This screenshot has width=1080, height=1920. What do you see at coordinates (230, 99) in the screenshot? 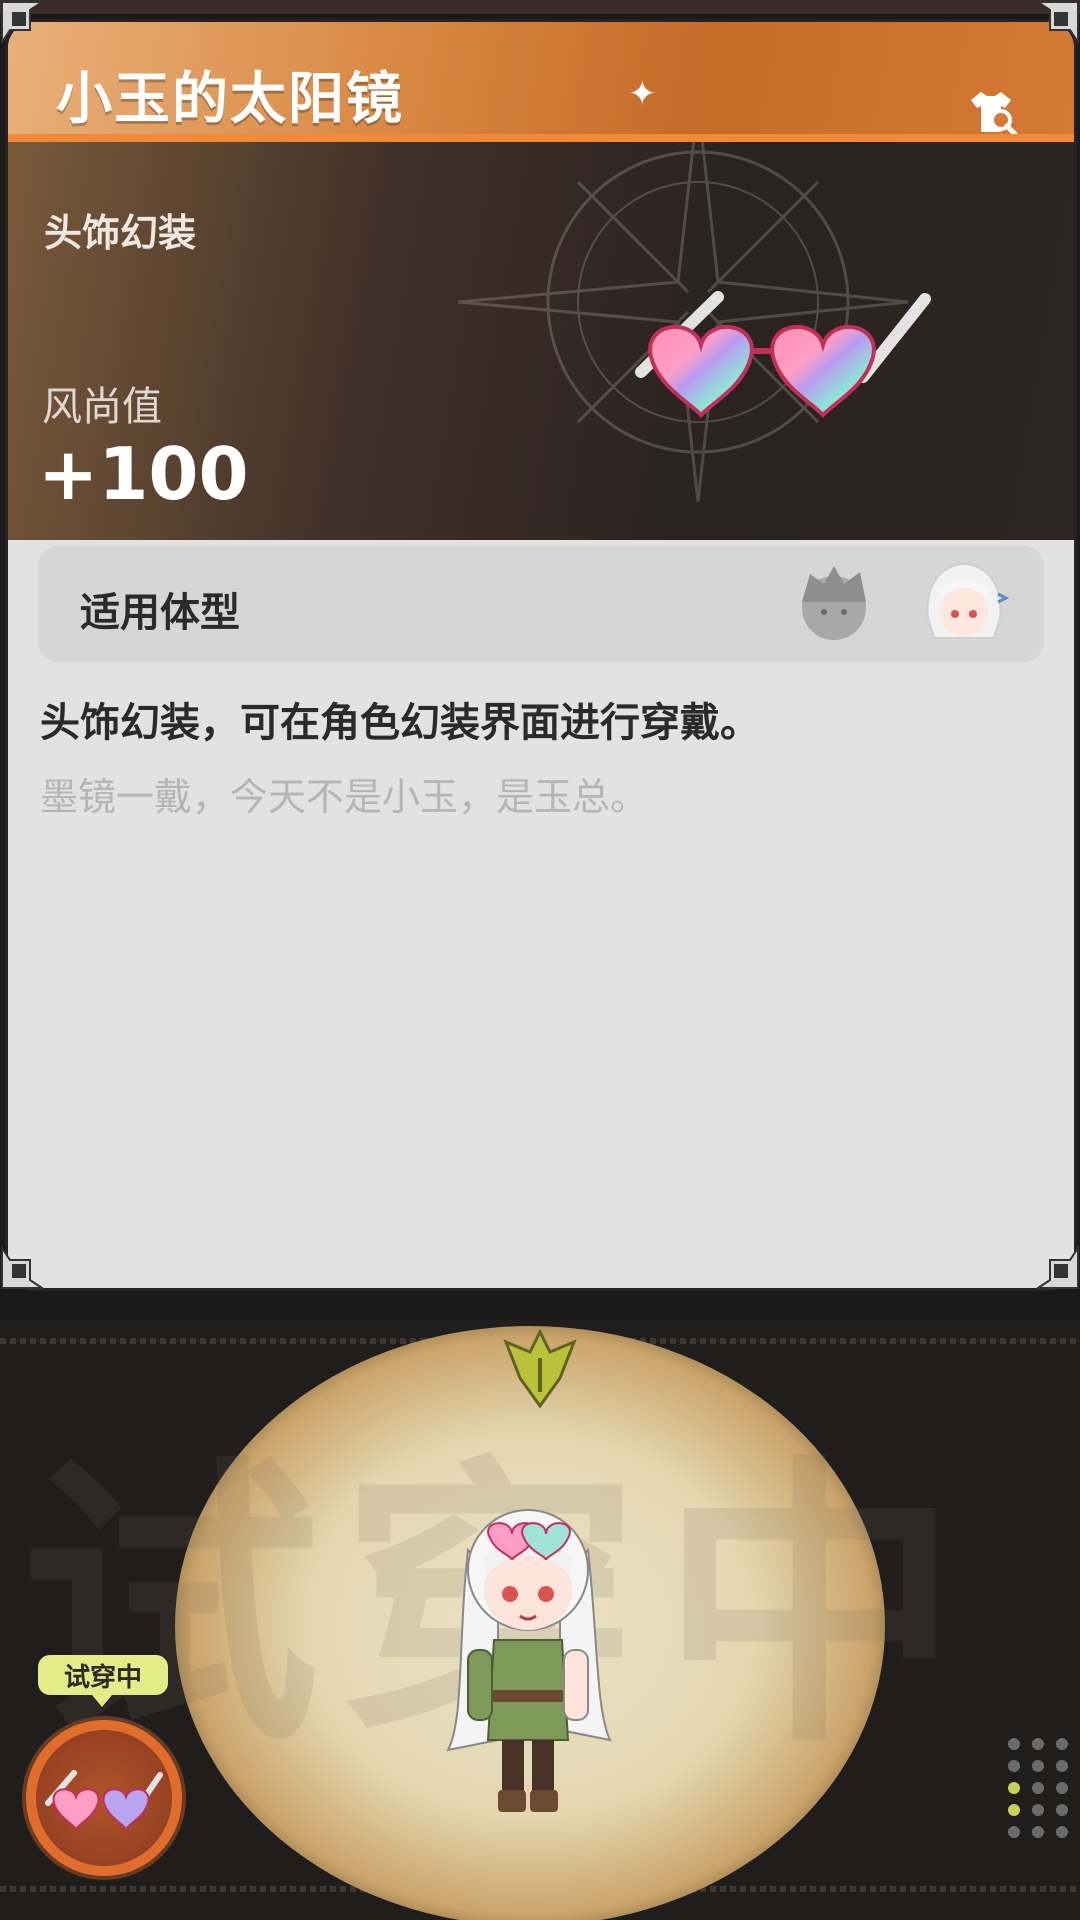
I see `item-title: 小玉的太阳镜` at bounding box center [230, 99].